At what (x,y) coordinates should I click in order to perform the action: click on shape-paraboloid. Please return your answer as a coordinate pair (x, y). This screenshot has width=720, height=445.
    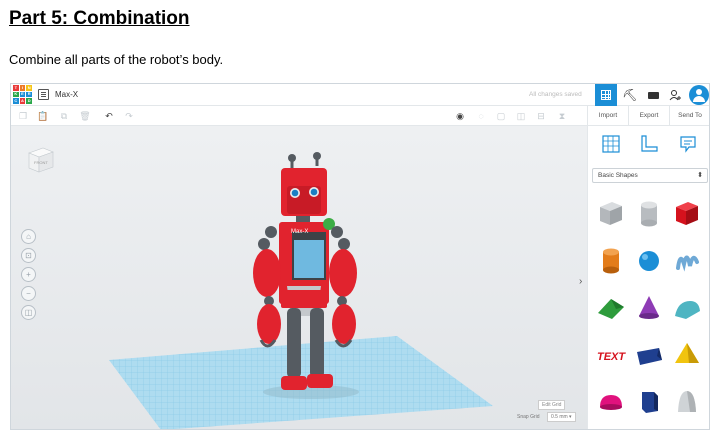
    Looking at the image, I should click on (687, 401).